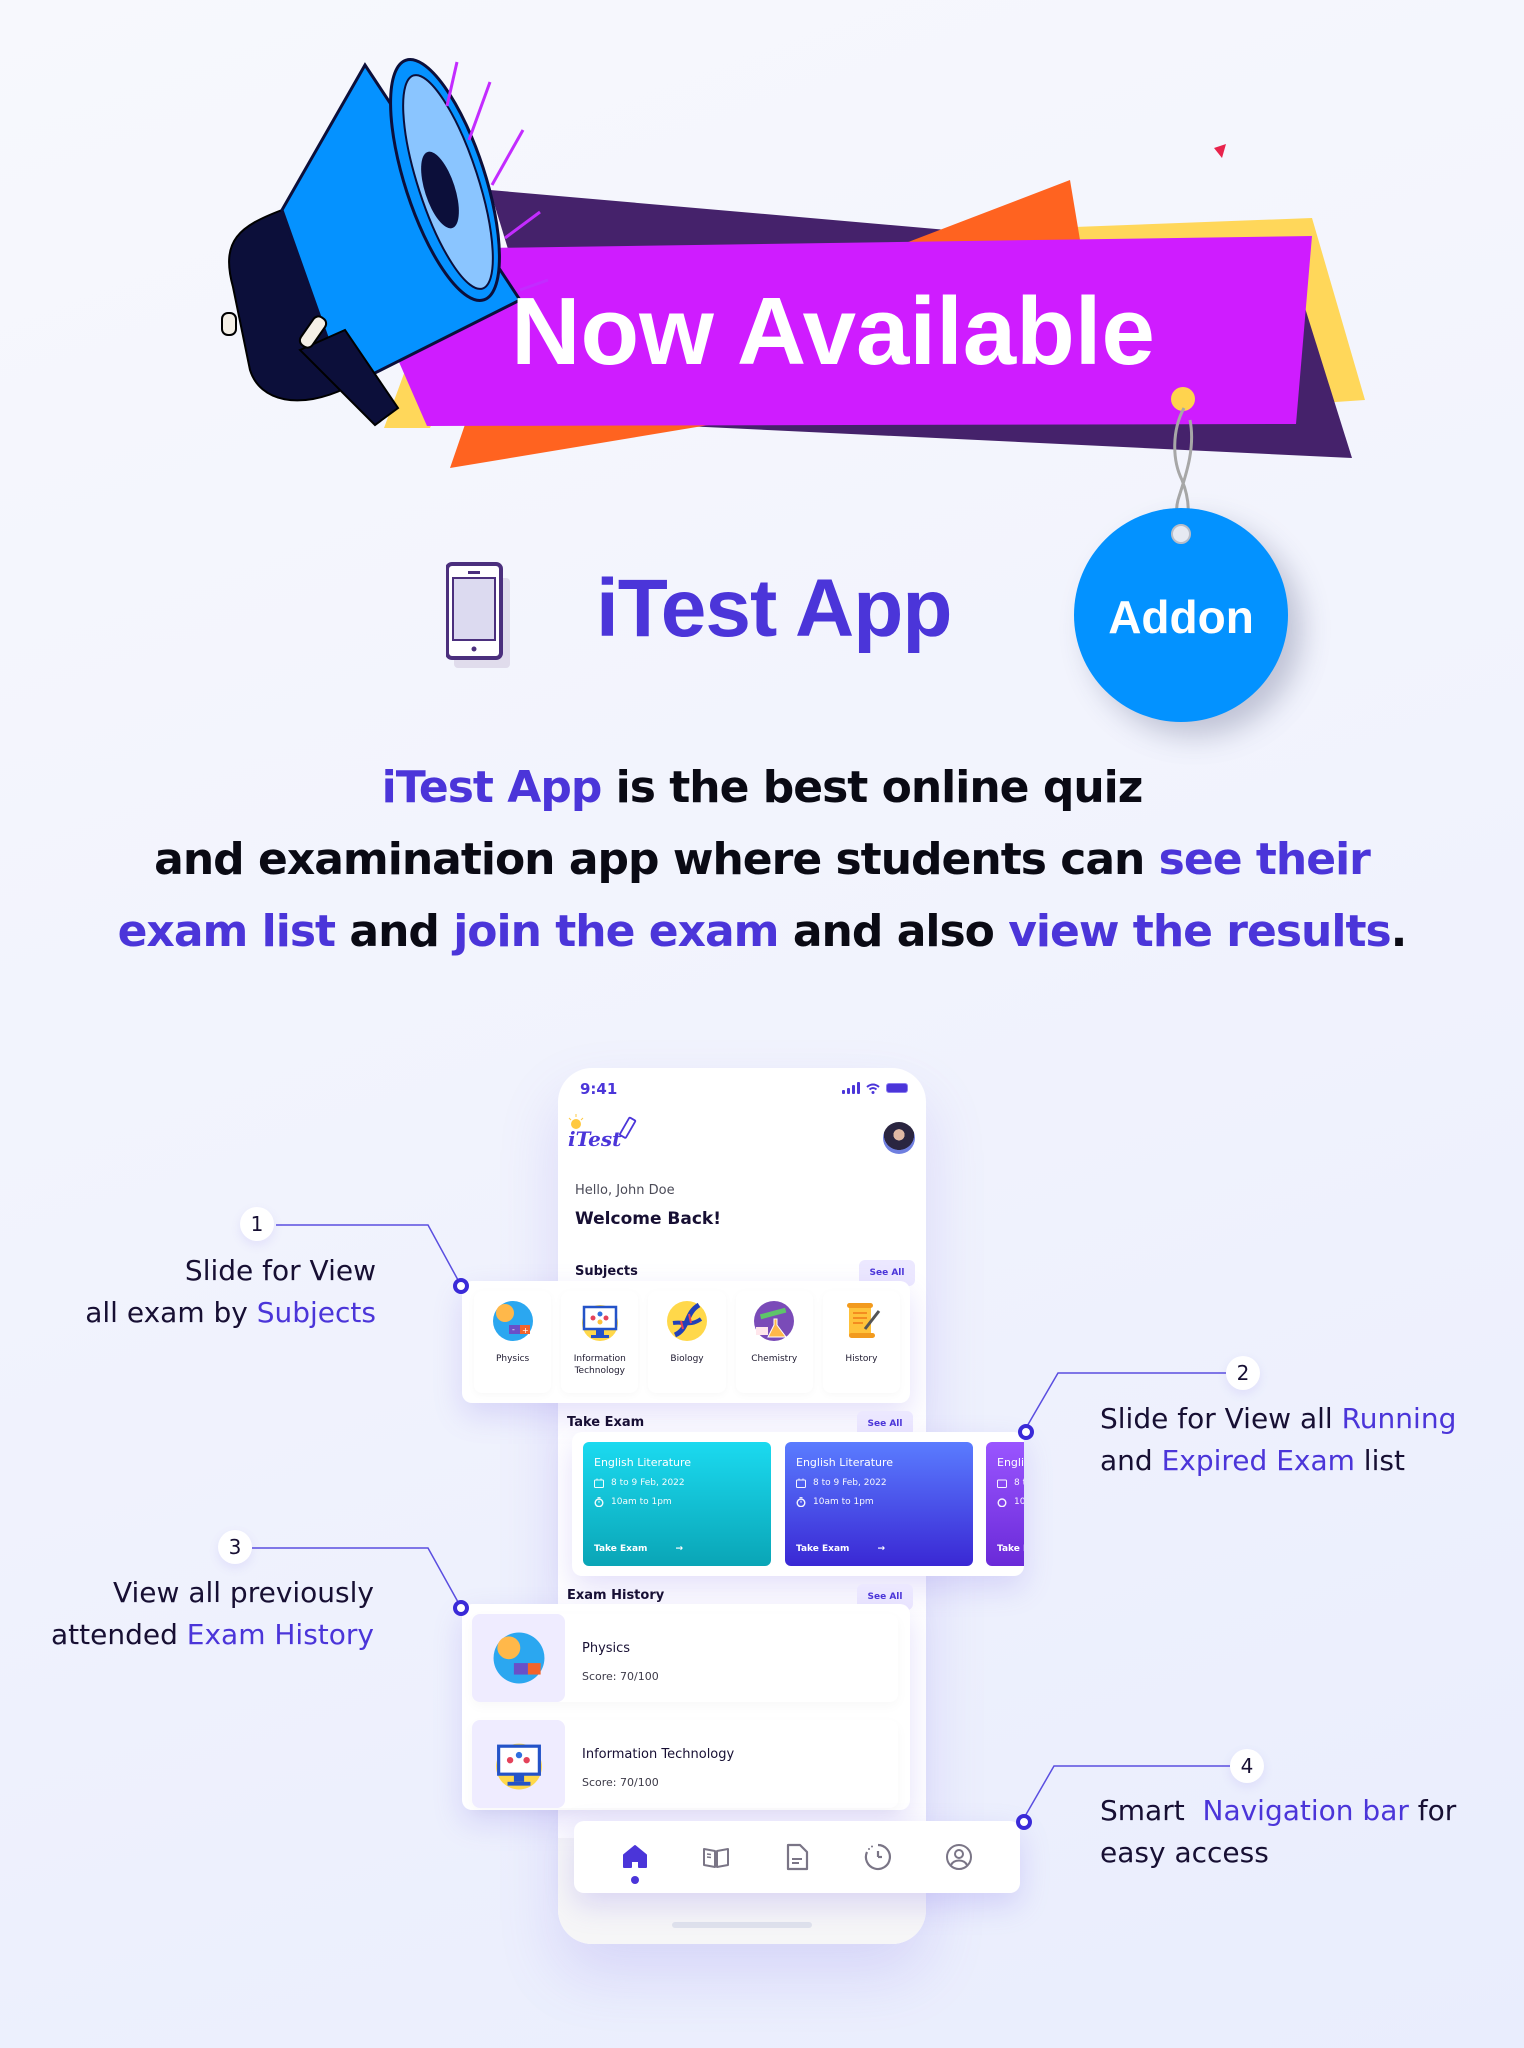 The height and width of the screenshot is (2048, 1524). I want to click on text-segment: and examination app where students can, so click(656, 859).